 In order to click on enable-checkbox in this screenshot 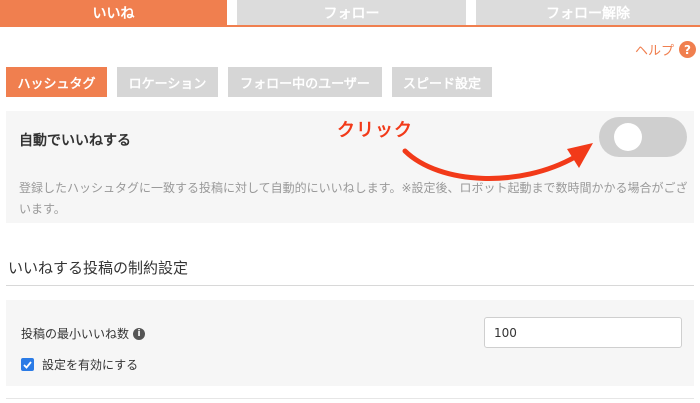, I will do `click(27, 364)`.